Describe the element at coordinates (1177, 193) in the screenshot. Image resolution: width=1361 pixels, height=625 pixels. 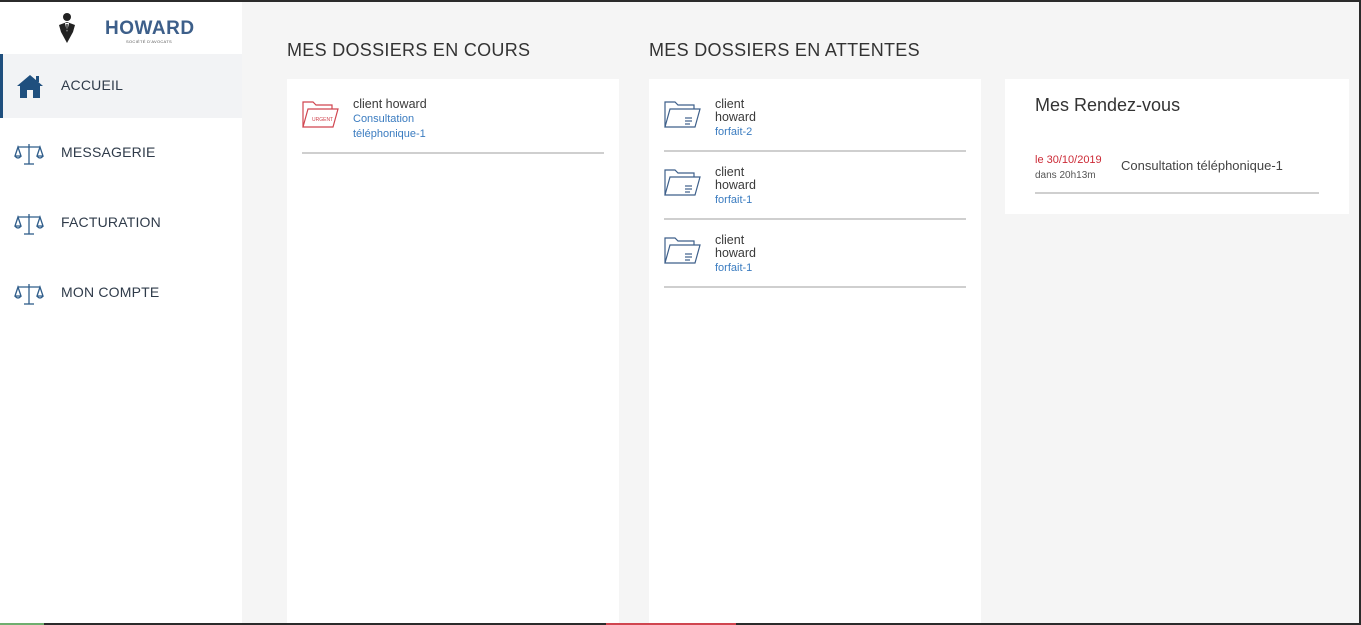
I see `divider` at that location.